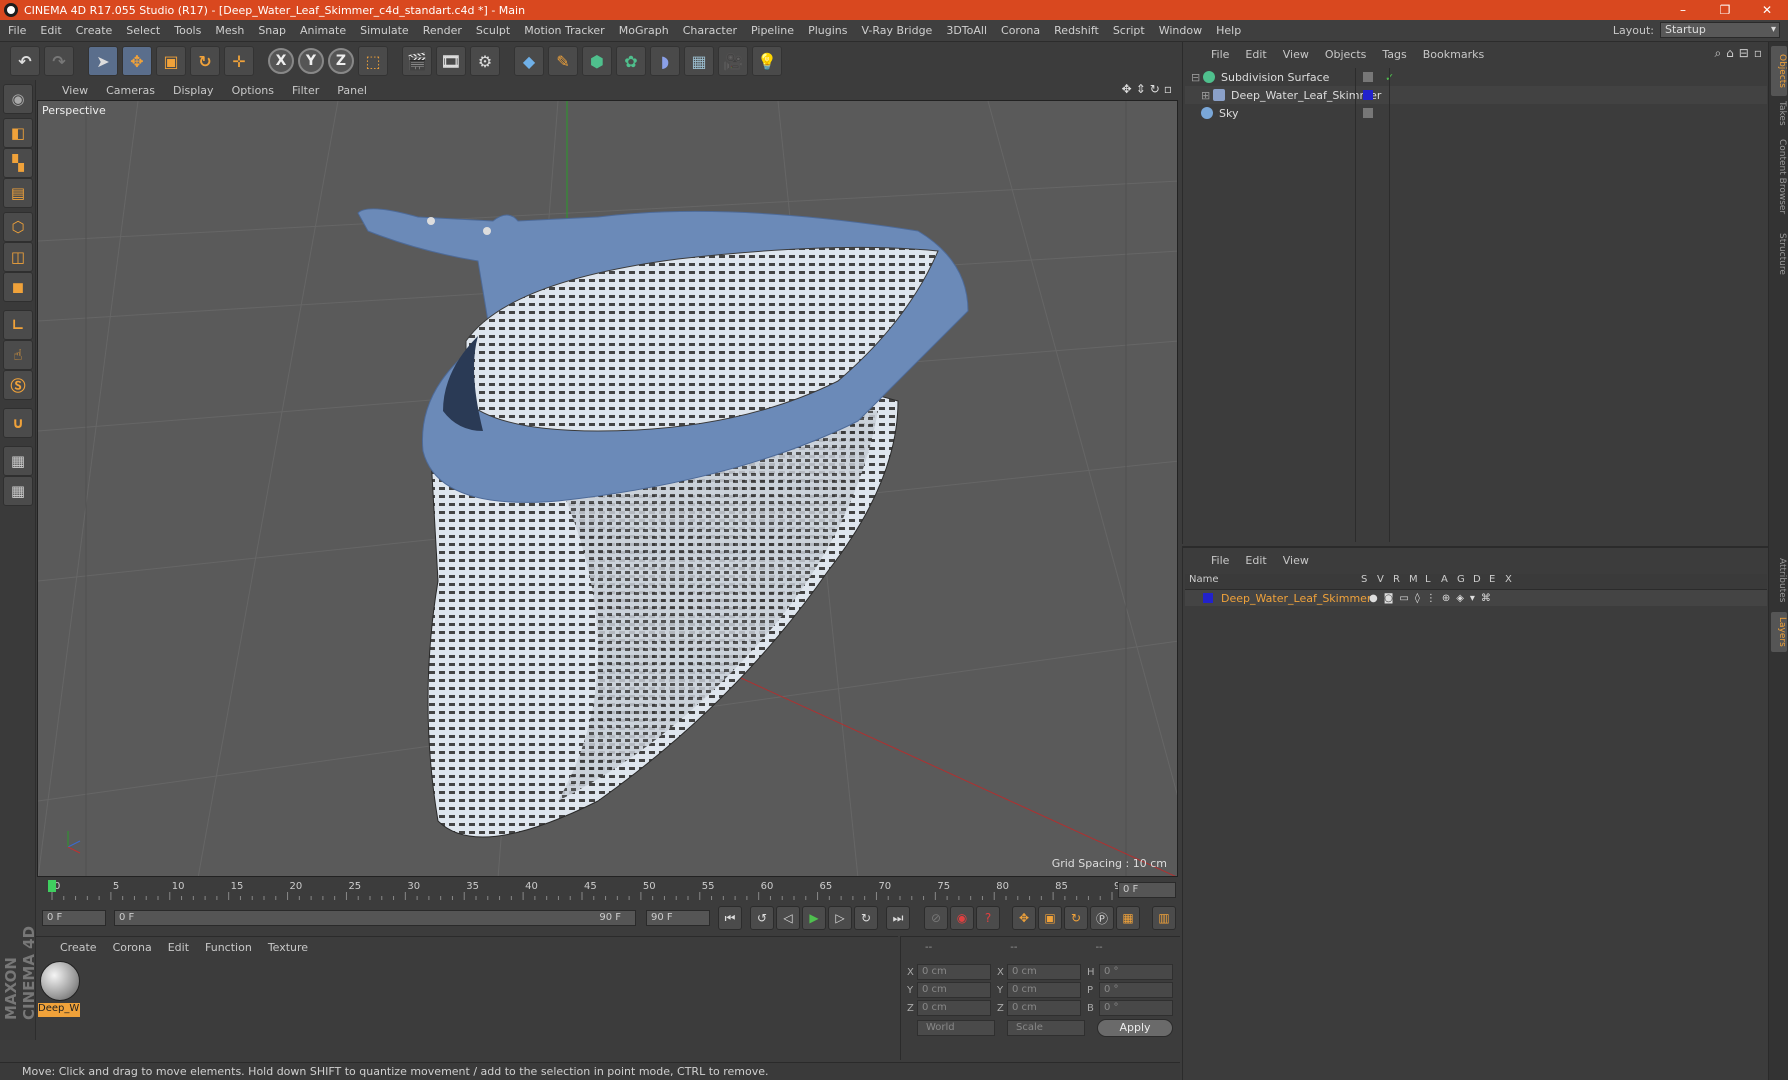 This screenshot has width=1788, height=1080. Describe the element at coordinates (772, 30) in the screenshot. I see `menu-pipeline: Pipeline` at that location.